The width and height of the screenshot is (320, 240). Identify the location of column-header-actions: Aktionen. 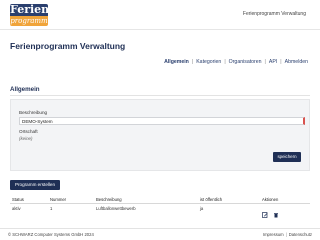
(270, 199).